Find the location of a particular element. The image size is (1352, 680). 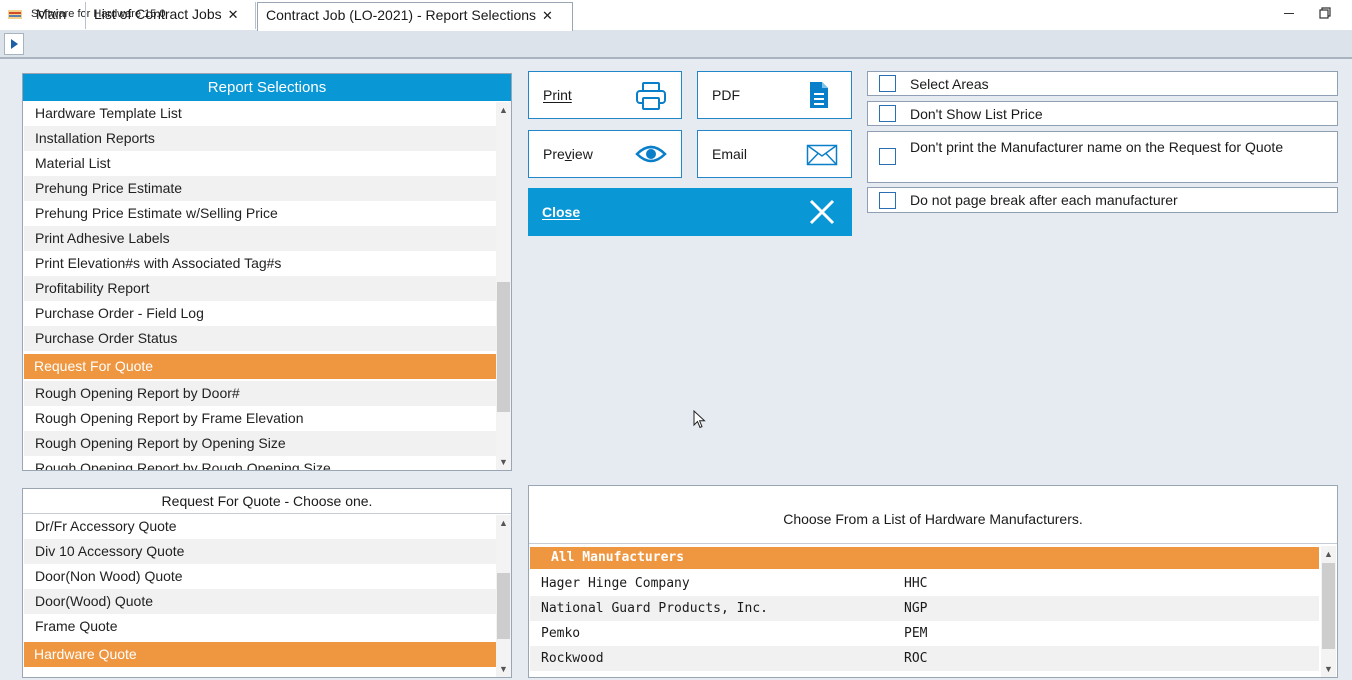

close-button-label: Close is located at coordinates (561, 212).